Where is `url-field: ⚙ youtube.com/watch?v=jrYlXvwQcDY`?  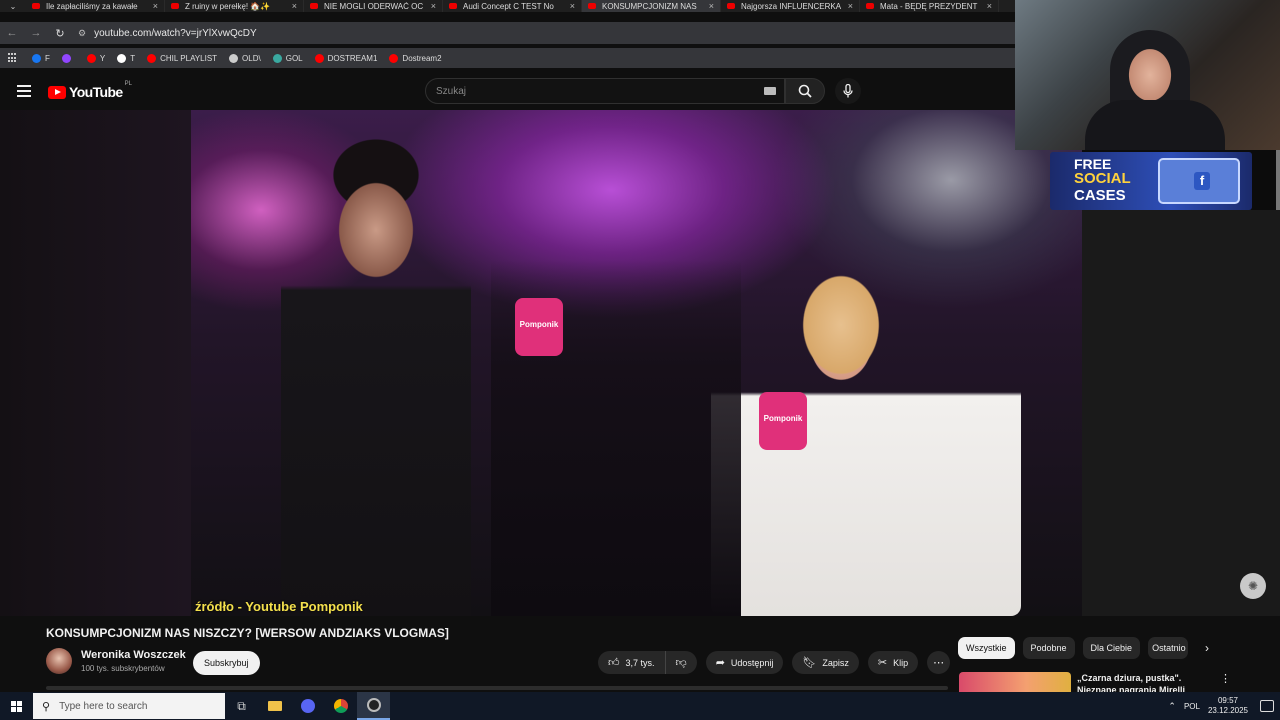
url-field: ⚙ youtube.com/watch?v=jrYlXvwQcDY is located at coordinates (167, 33).